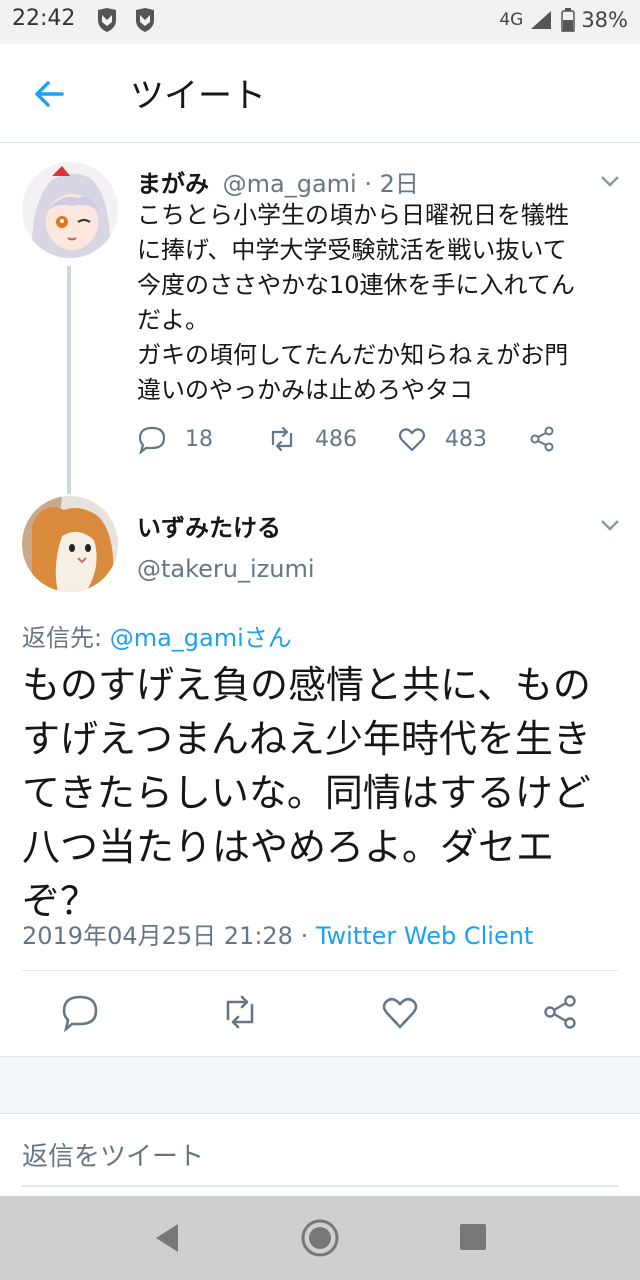  I want to click on back-arrow-icon, so click(50, 94).